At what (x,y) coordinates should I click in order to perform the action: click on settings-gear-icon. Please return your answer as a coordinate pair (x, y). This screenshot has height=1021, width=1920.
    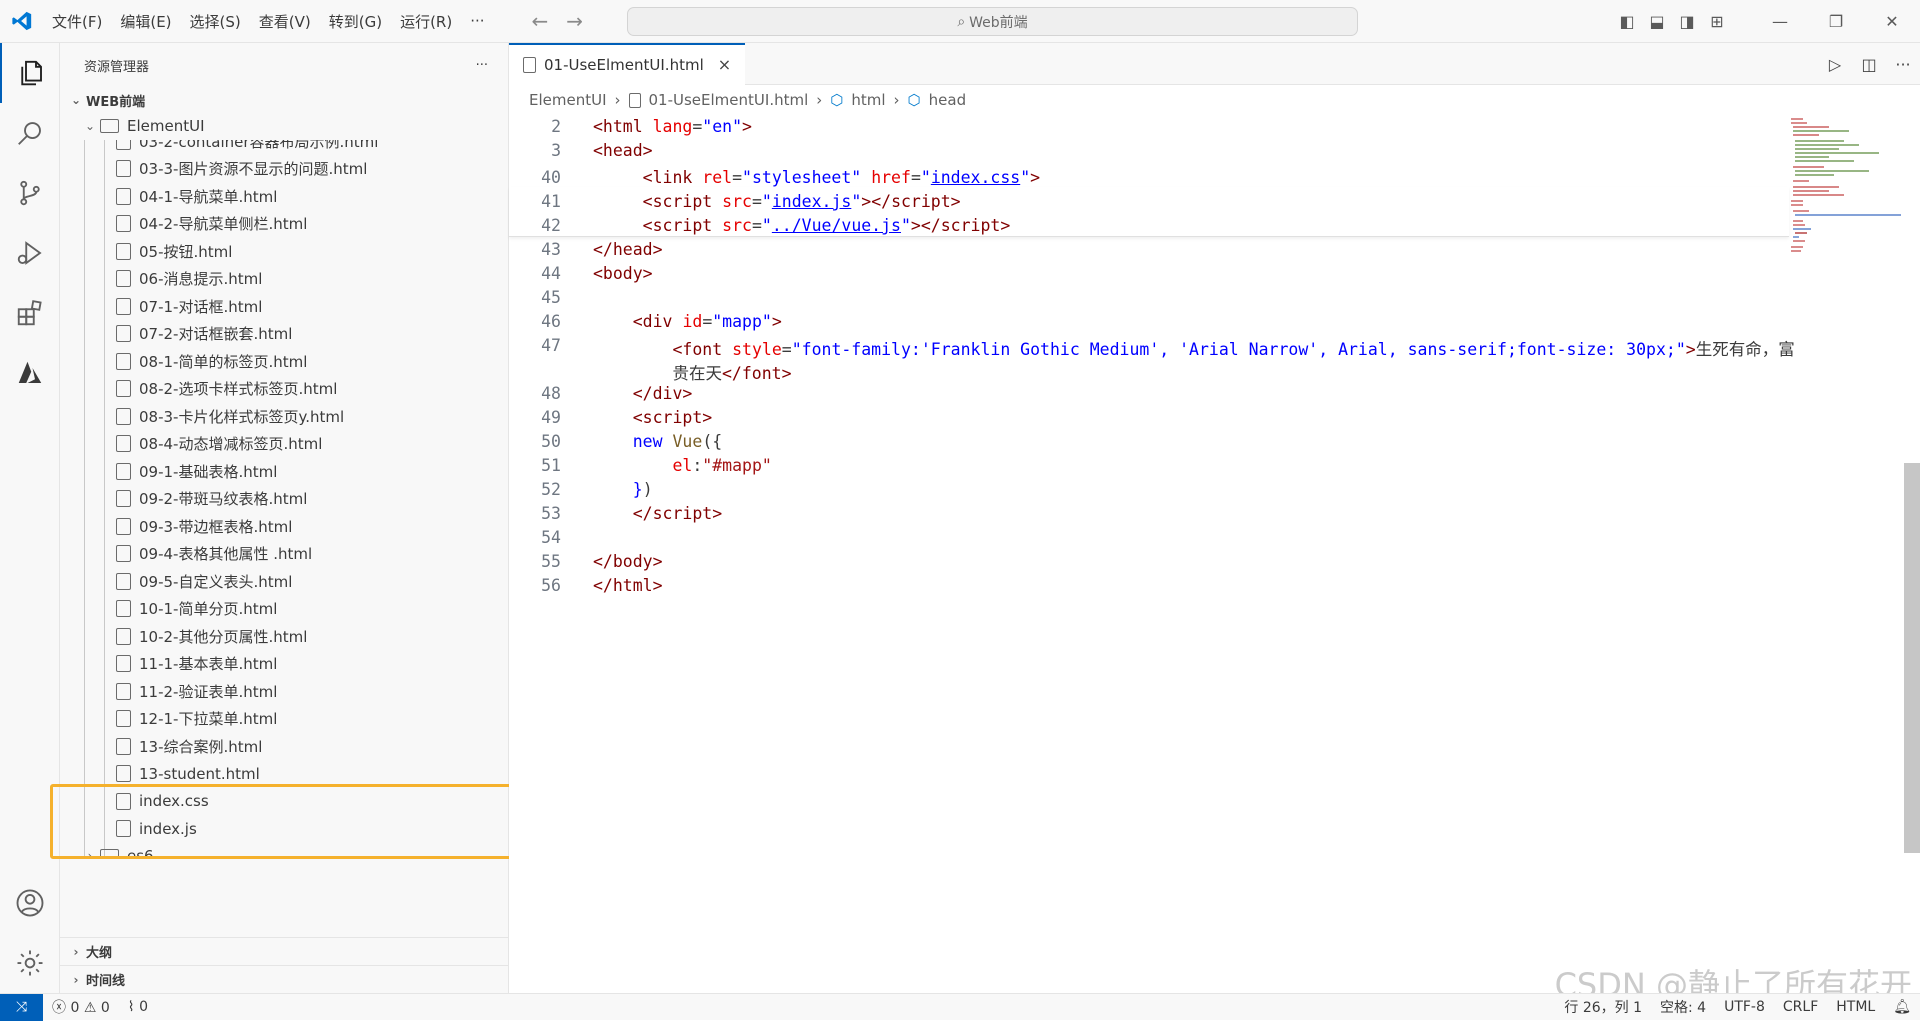
    Looking at the image, I should click on (30, 963).